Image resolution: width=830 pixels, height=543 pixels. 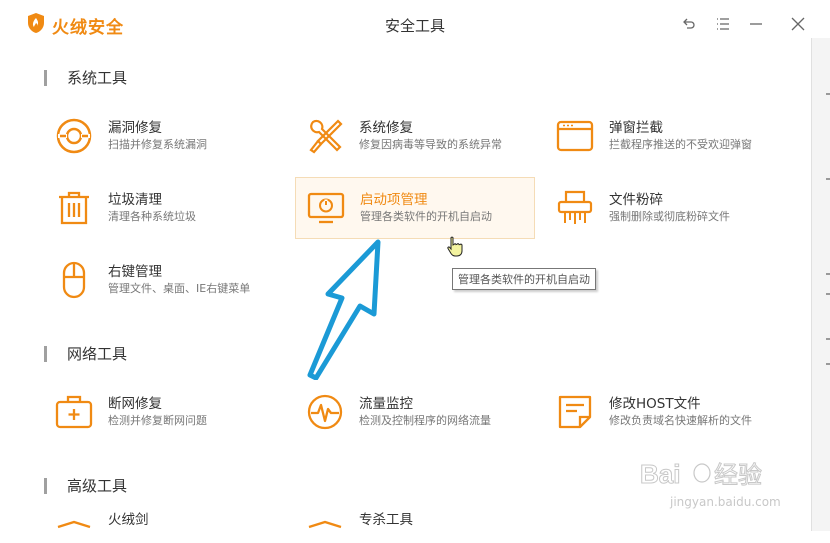 I want to click on loophole-repair-icon, so click(x=74, y=136).